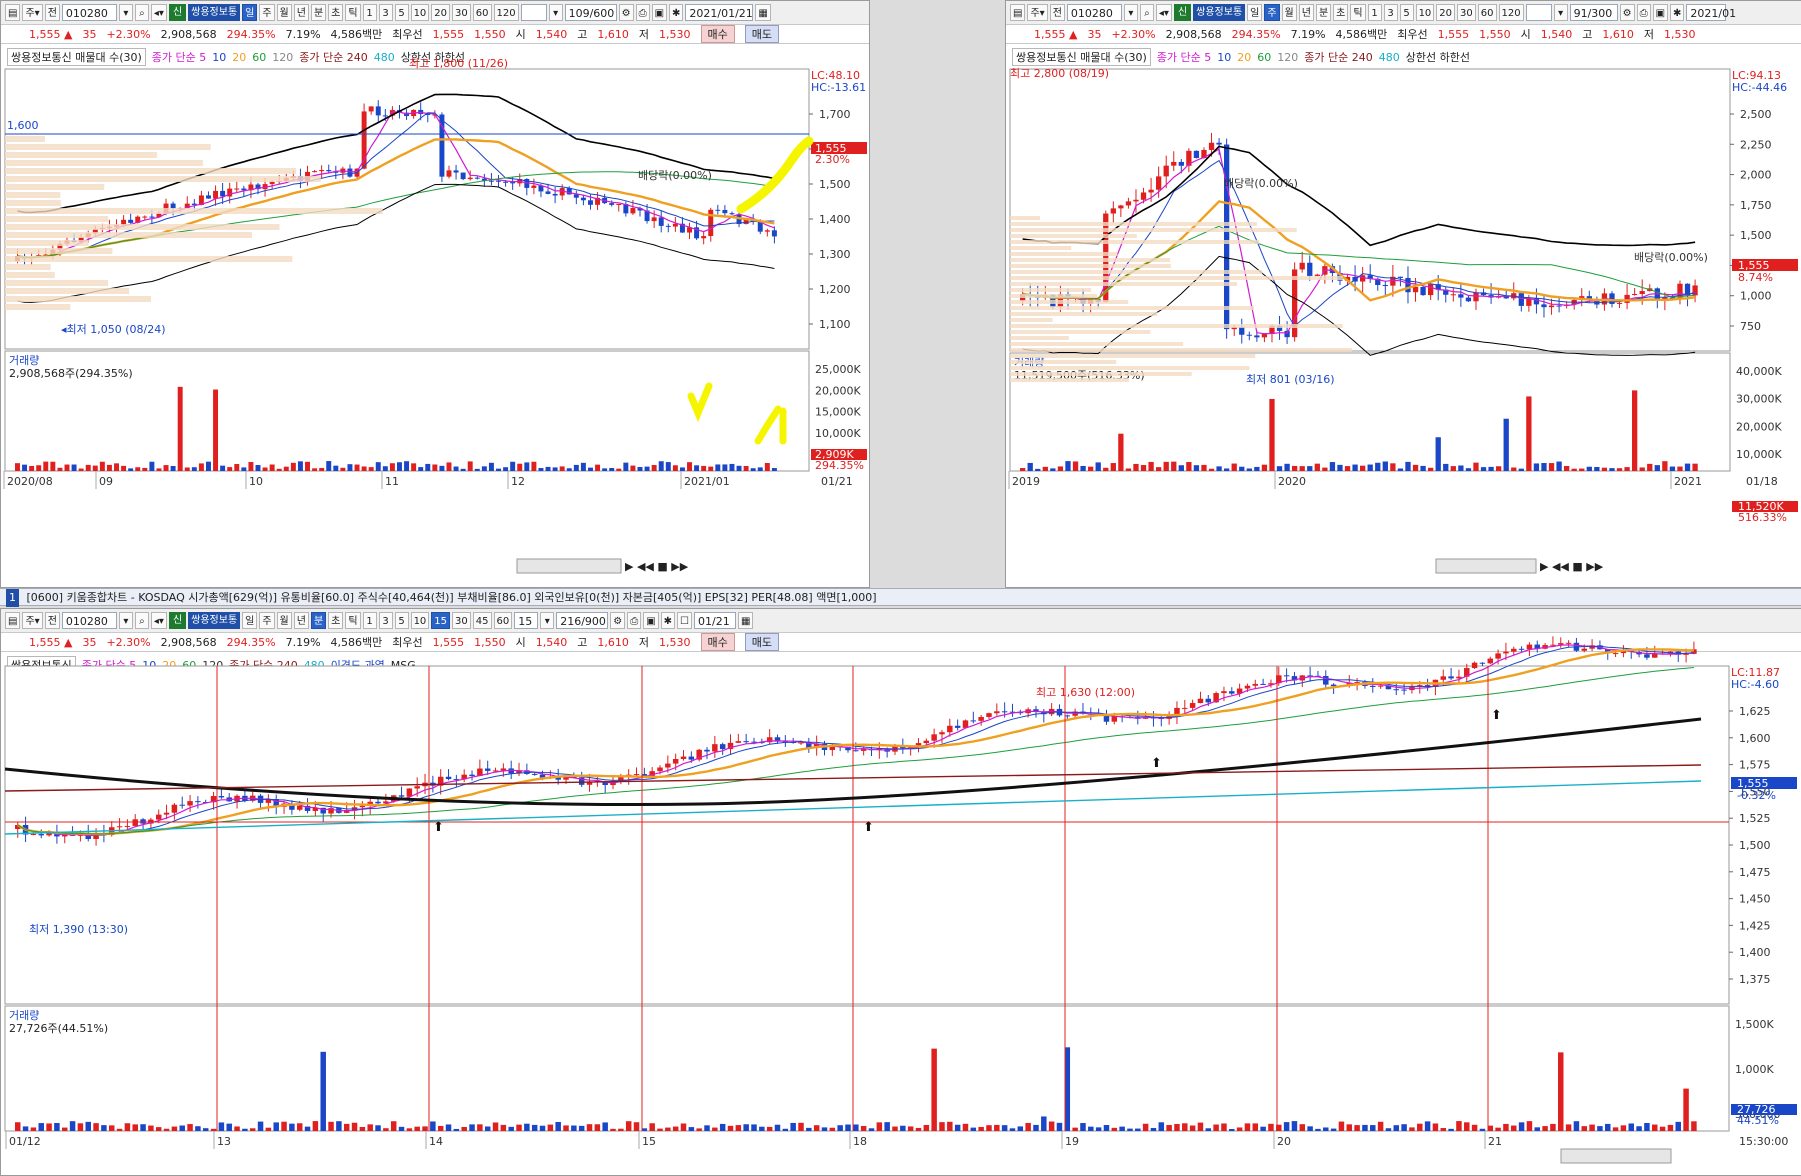  I want to click on volume-tick-label: 10,000K, so click(838, 433).